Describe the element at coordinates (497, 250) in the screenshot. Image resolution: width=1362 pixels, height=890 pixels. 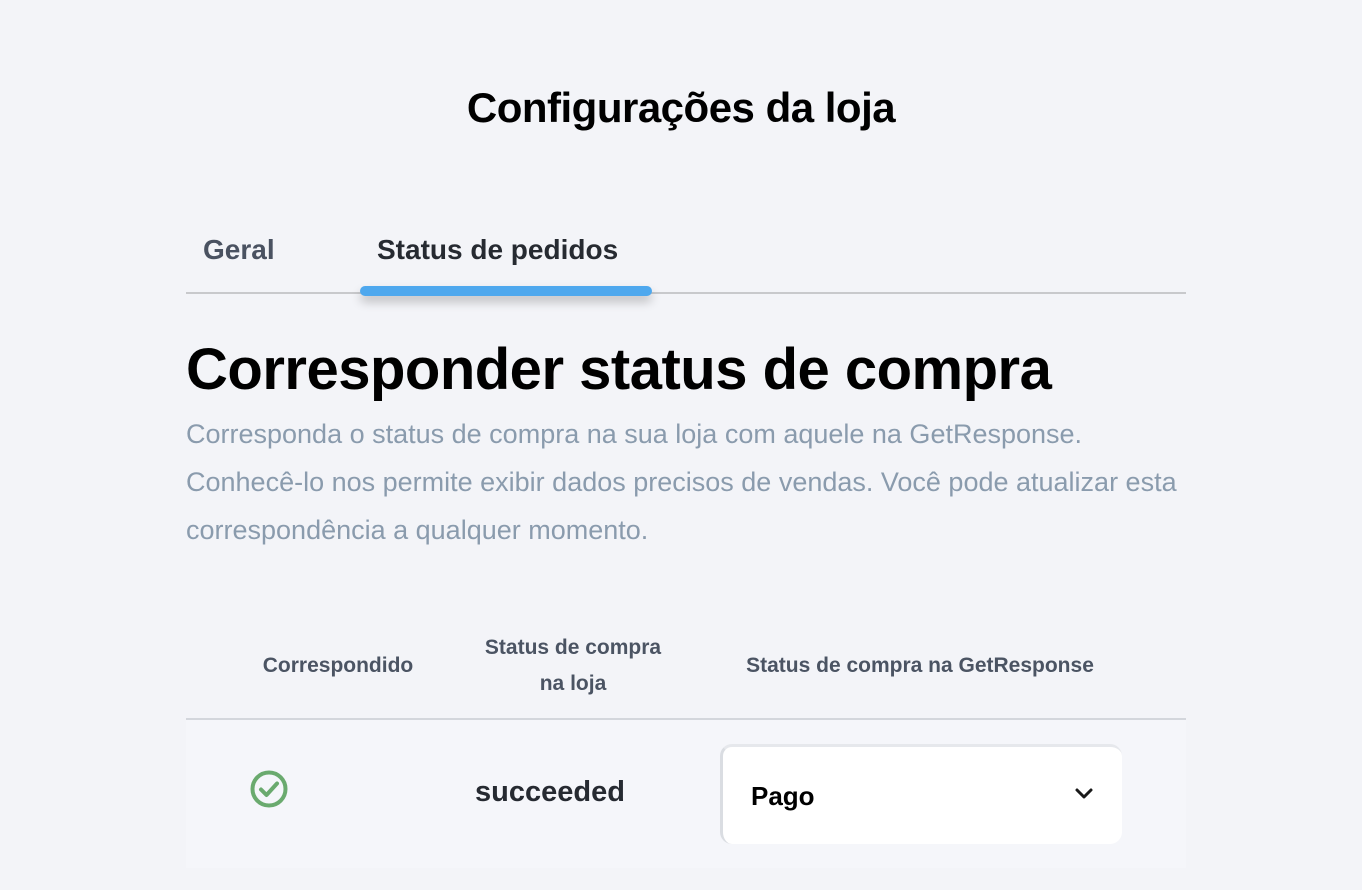
I see `tab-status-de-pedidos: Status de pedidos` at that location.